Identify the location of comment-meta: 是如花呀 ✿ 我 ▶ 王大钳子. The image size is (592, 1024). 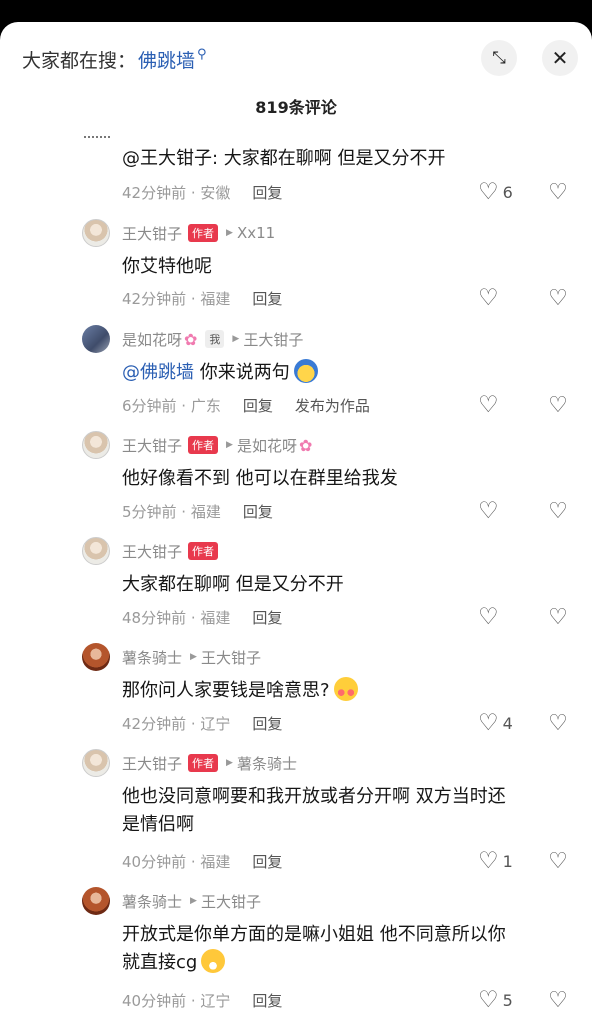
(212, 339).